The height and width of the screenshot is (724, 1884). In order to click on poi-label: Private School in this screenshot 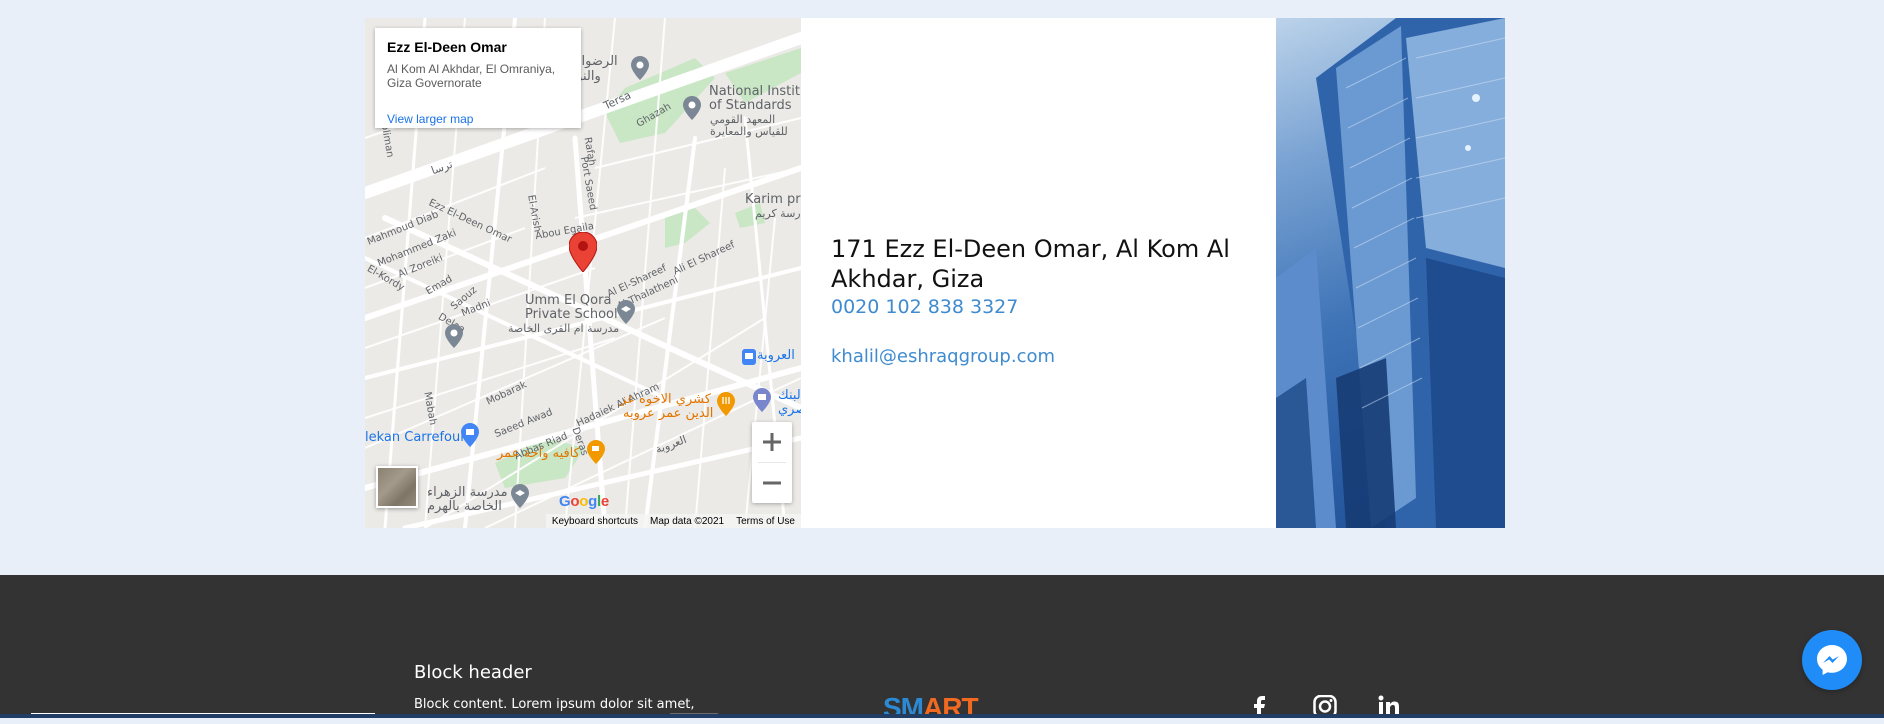, I will do `click(571, 314)`.